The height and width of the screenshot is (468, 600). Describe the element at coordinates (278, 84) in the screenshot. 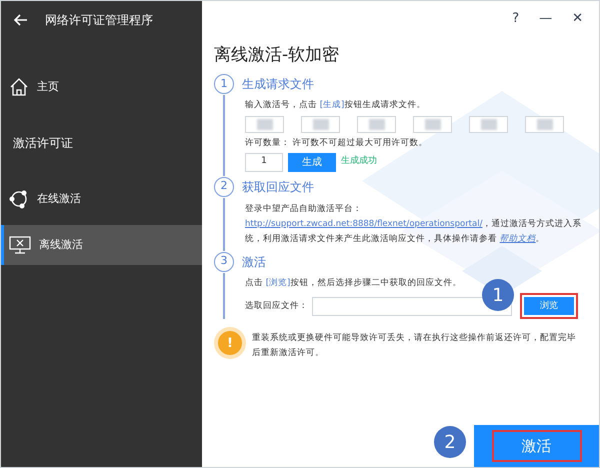

I see `step-title: 生成请求文件` at that location.